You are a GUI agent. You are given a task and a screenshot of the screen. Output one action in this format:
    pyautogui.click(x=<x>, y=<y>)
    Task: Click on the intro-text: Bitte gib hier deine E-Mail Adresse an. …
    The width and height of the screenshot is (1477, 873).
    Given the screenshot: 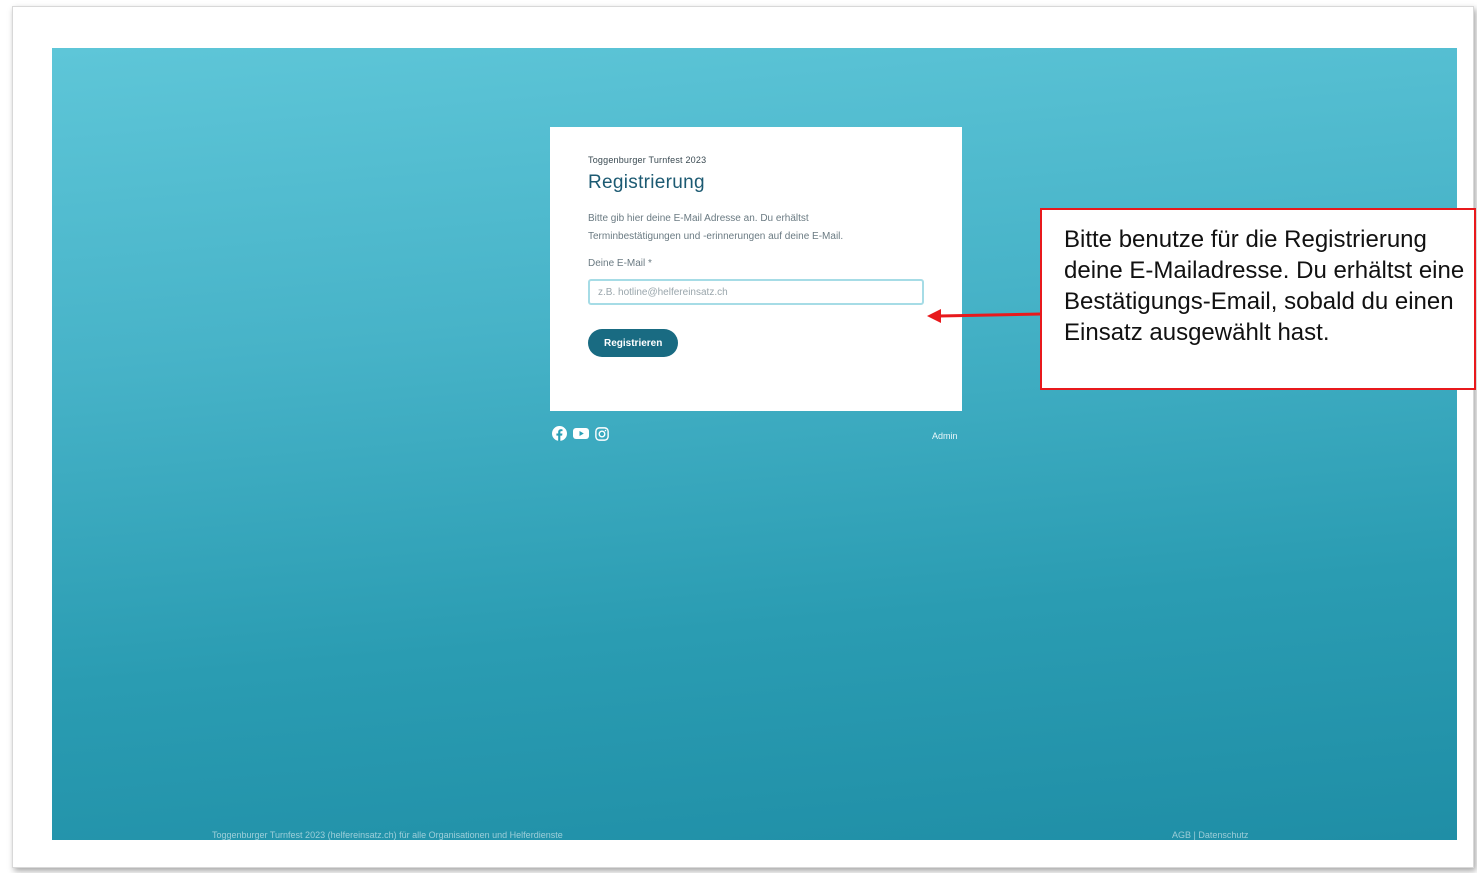 What is the action you would take?
    pyautogui.click(x=716, y=227)
    